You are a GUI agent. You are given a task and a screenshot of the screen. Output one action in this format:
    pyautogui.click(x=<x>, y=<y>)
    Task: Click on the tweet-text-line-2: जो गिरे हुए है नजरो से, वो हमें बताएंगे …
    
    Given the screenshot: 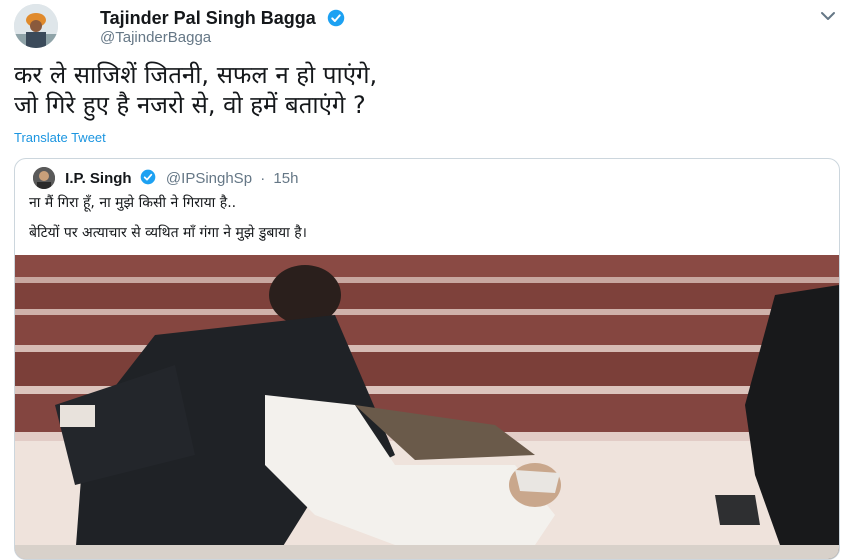 What is the action you would take?
    pyautogui.click(x=190, y=105)
    